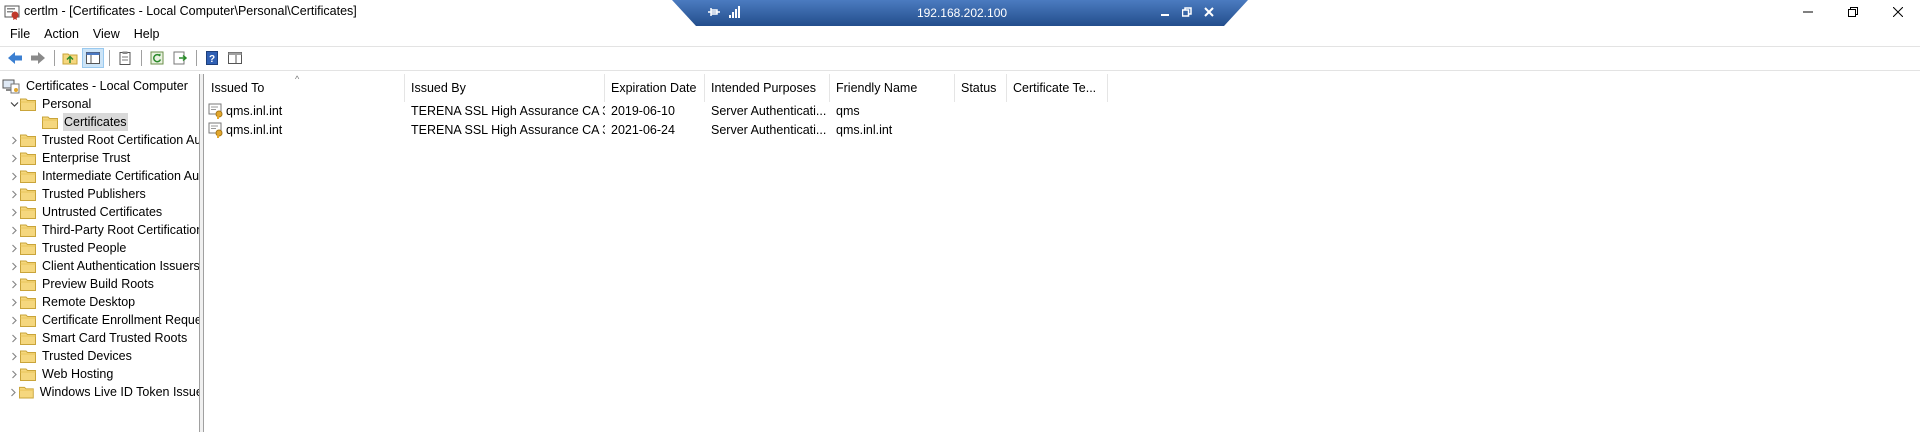  I want to click on remote-host-address: 192.168.202.100, so click(962, 13).